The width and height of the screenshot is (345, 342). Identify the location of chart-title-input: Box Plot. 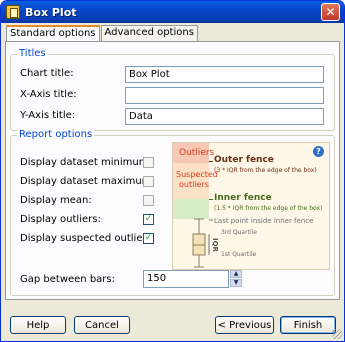
(224, 74).